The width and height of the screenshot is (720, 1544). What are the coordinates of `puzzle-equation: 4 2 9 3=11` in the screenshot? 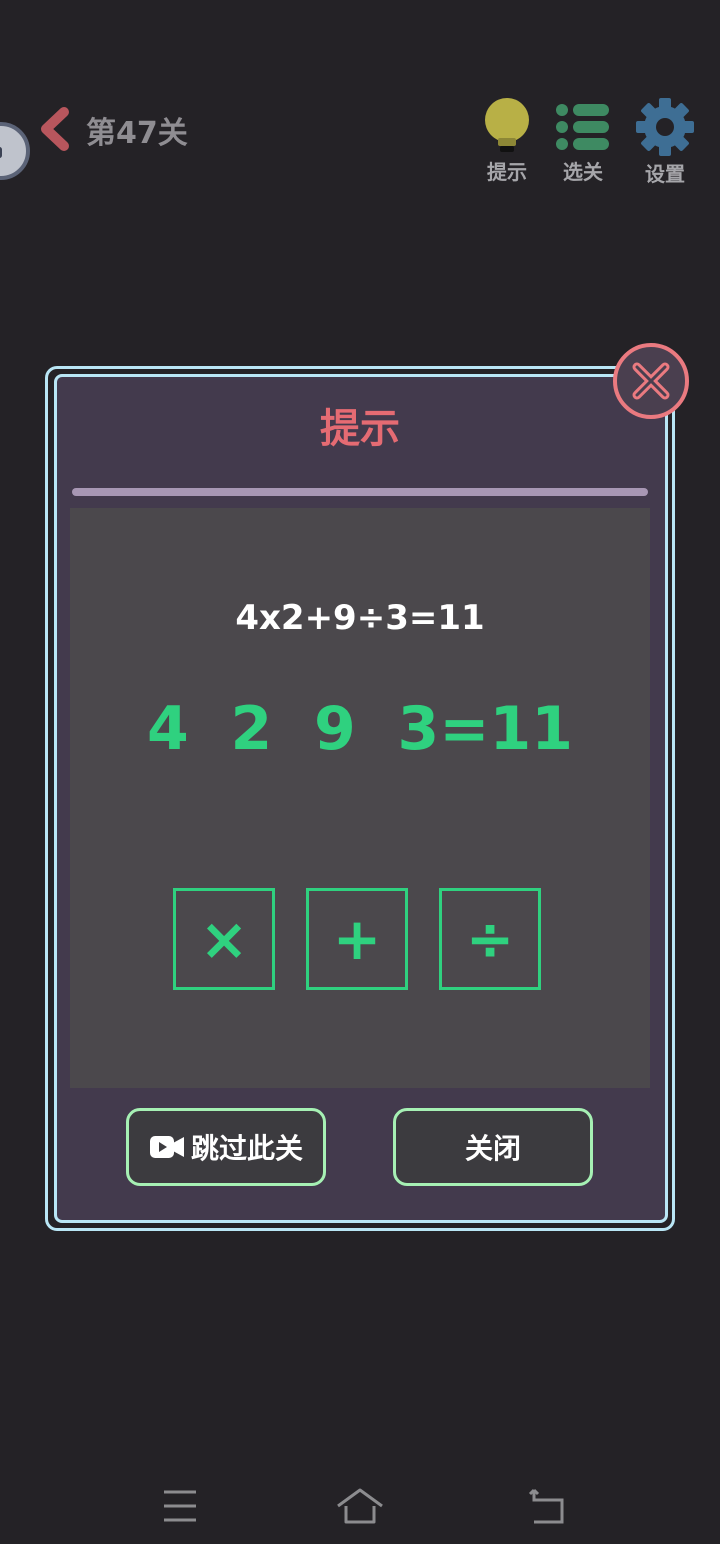 It's located at (360, 729).